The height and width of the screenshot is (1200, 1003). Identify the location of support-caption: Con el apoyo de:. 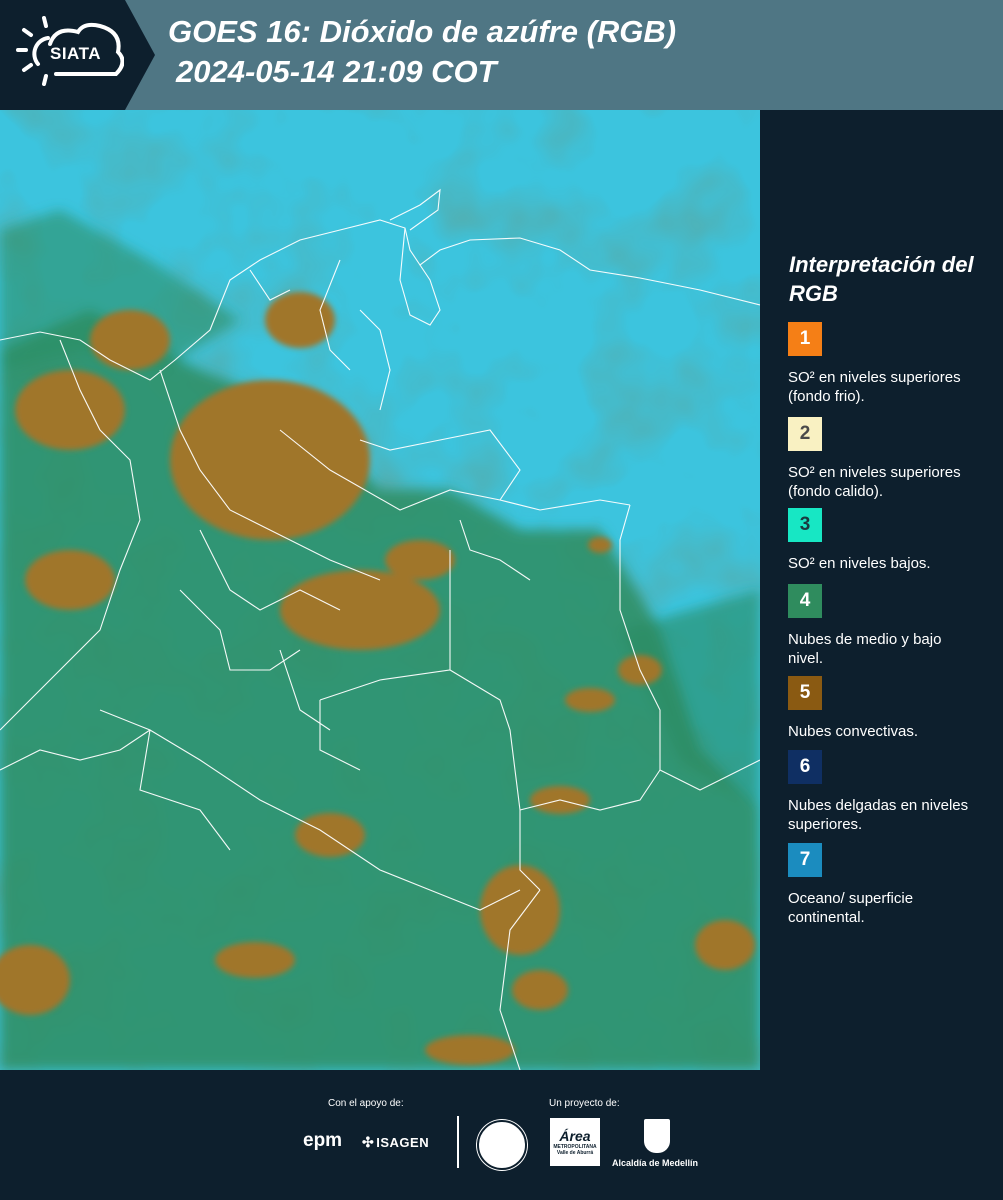
(366, 1103).